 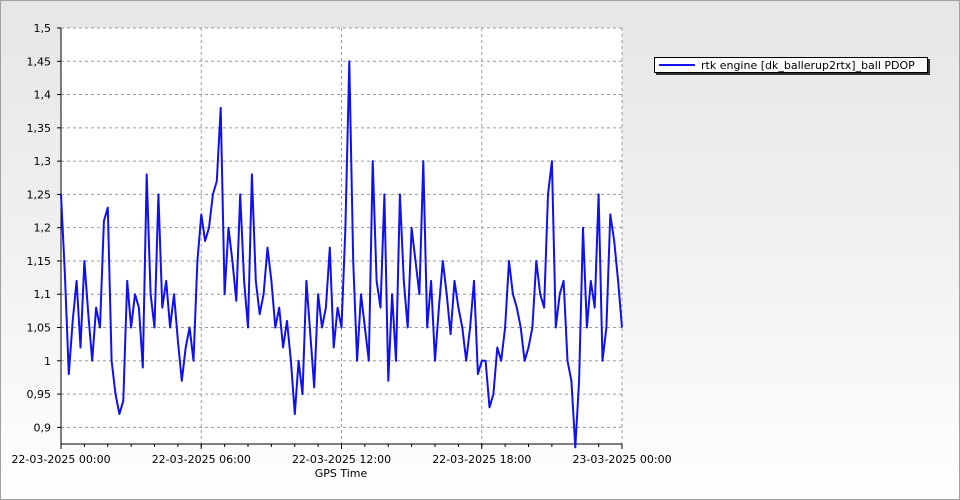 What do you see at coordinates (39, 328) in the screenshot?
I see `y-tick-label: 1,05` at bounding box center [39, 328].